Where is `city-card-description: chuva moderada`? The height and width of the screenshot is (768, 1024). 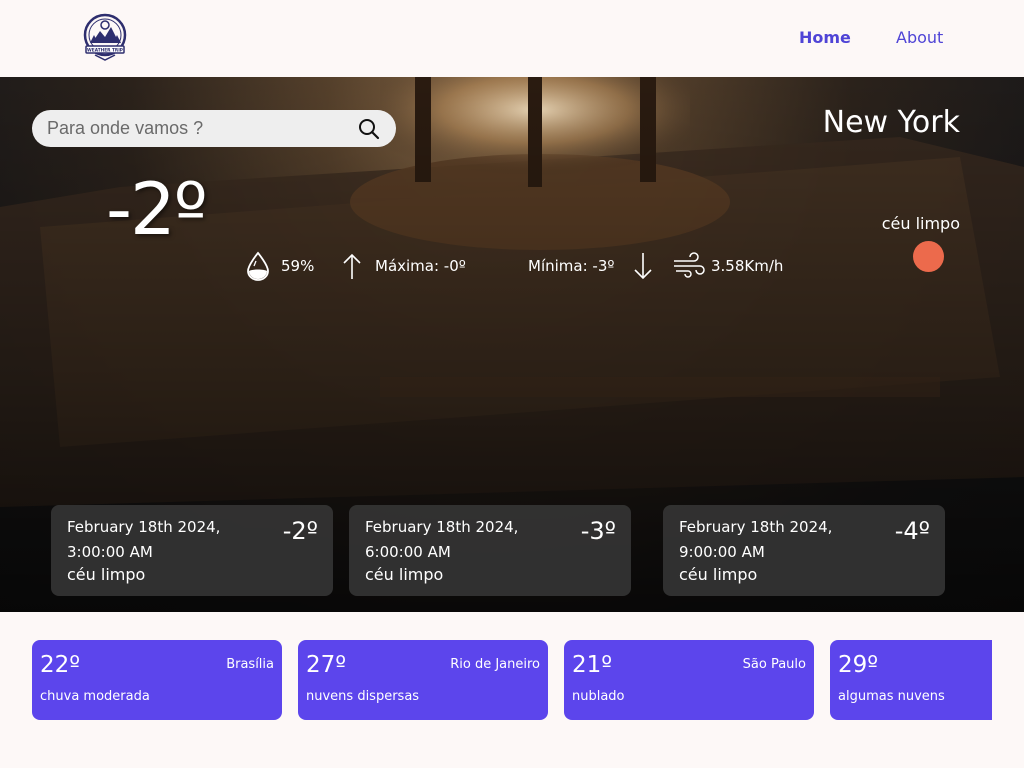
city-card-description: chuva moderada is located at coordinates (95, 696).